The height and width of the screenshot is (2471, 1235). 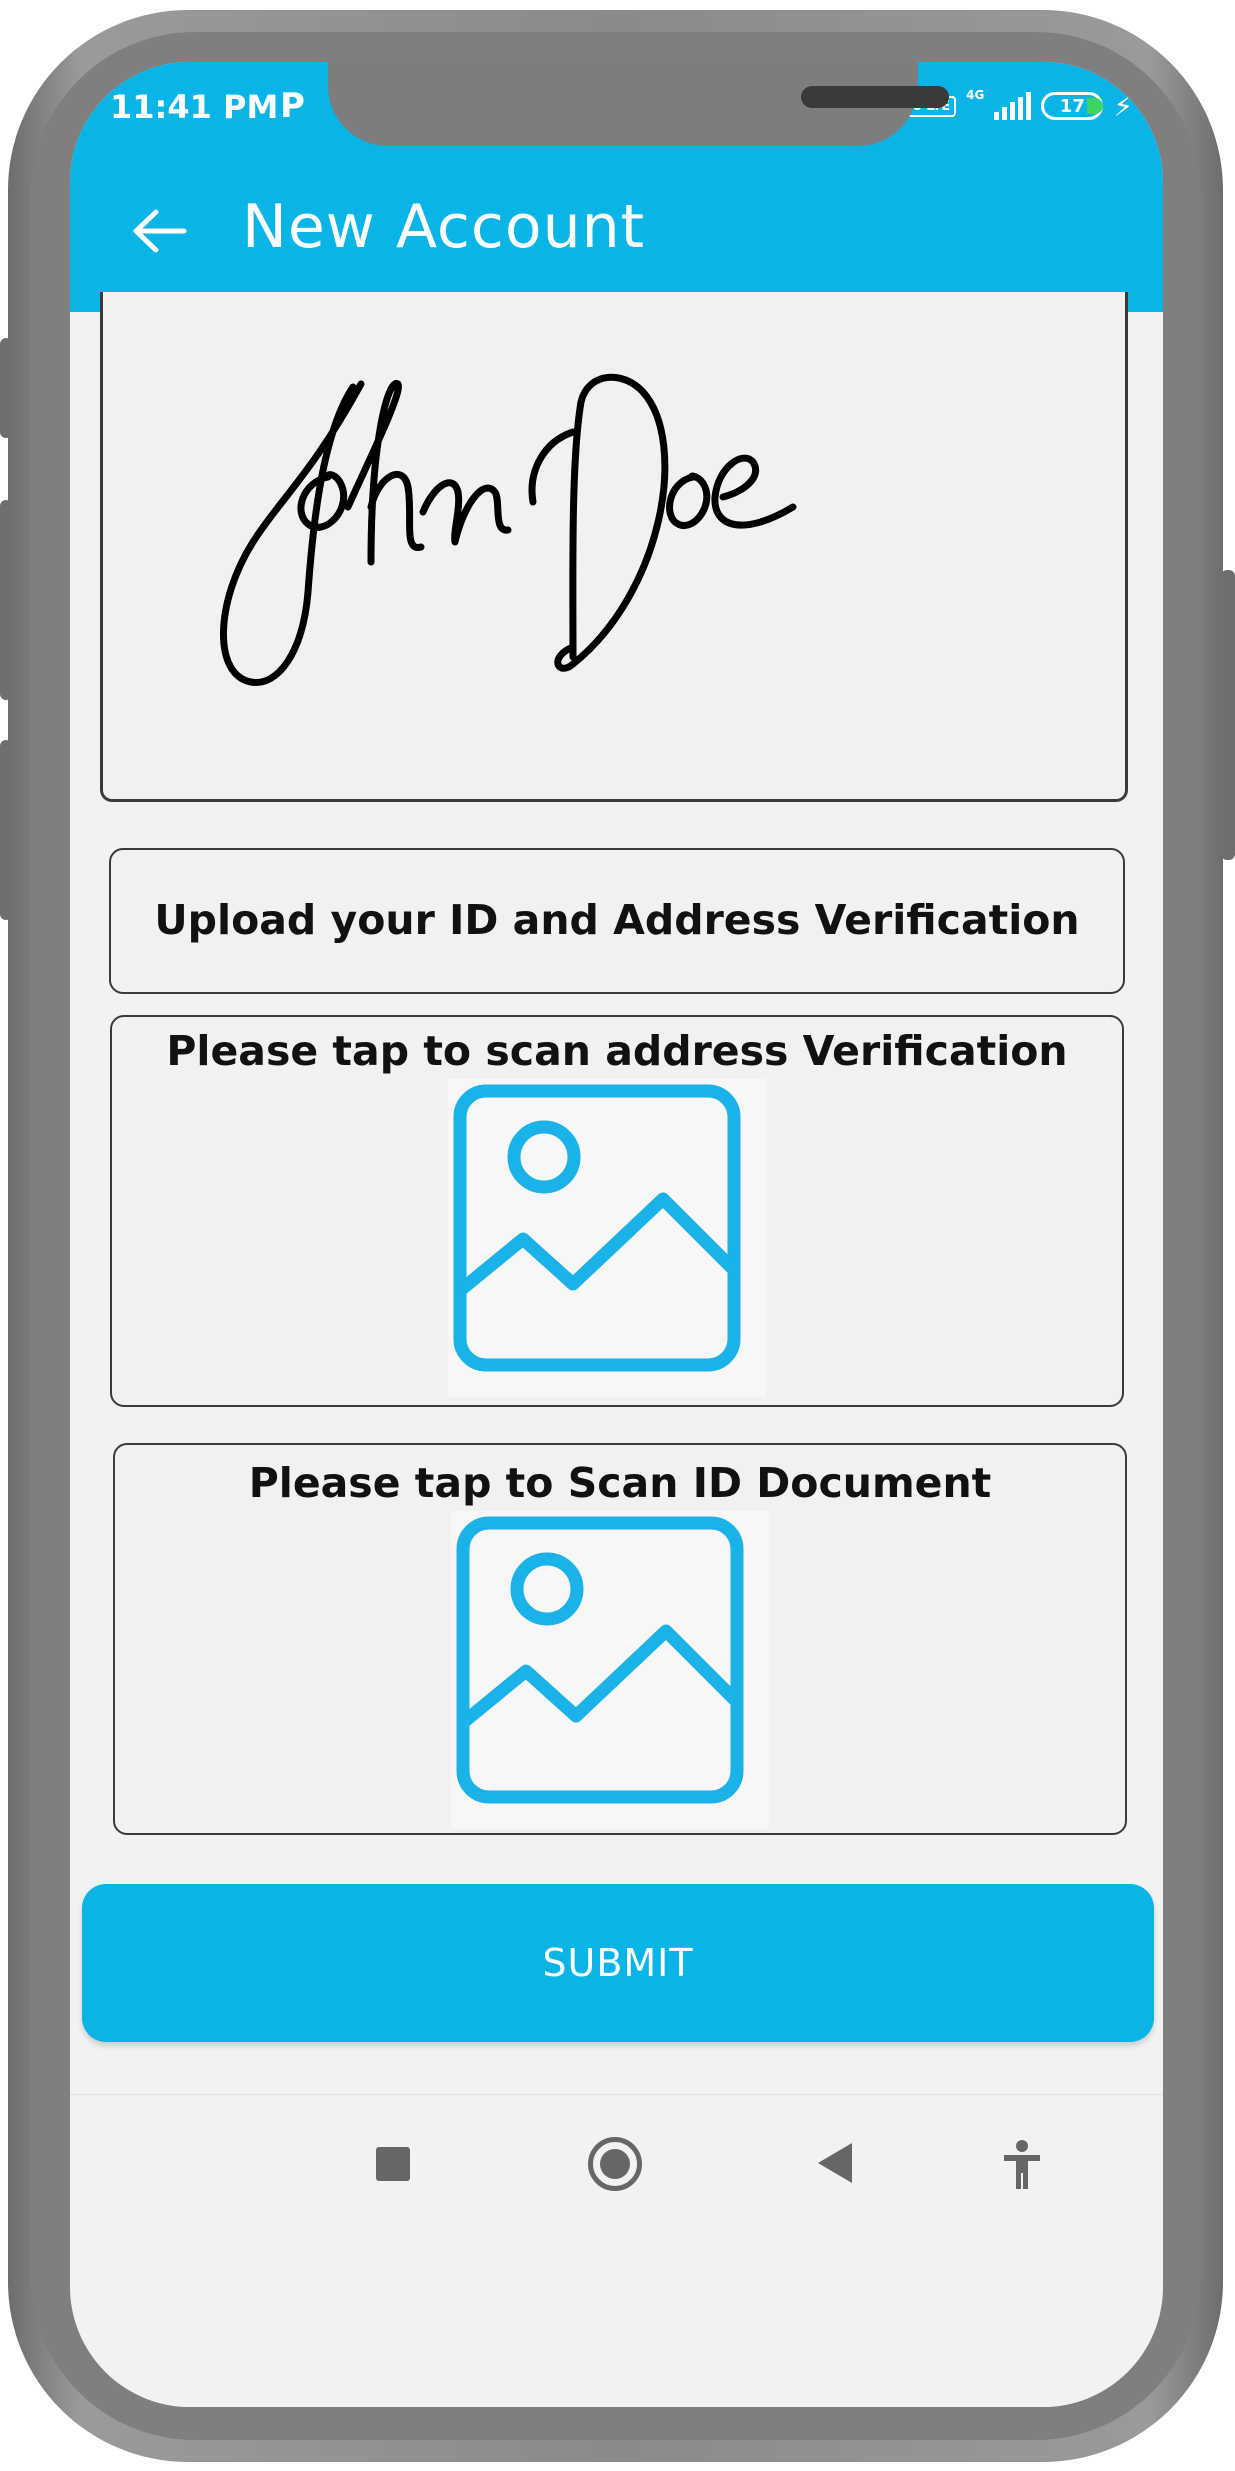 I want to click on arrow-left-icon, so click(x=160, y=231).